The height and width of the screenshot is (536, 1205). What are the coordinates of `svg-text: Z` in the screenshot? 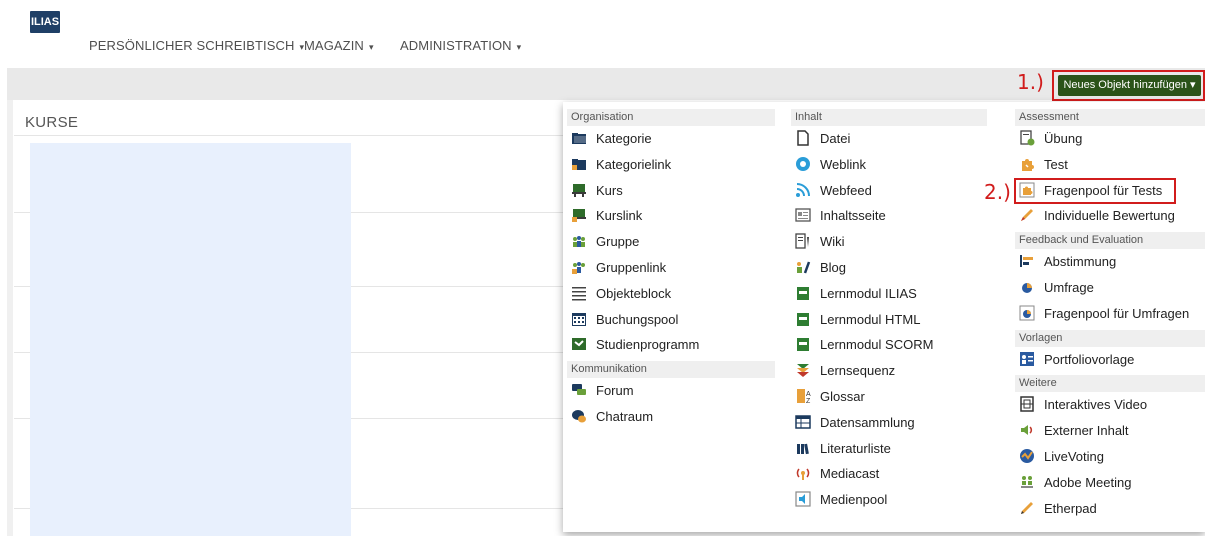 It's located at (808, 401).